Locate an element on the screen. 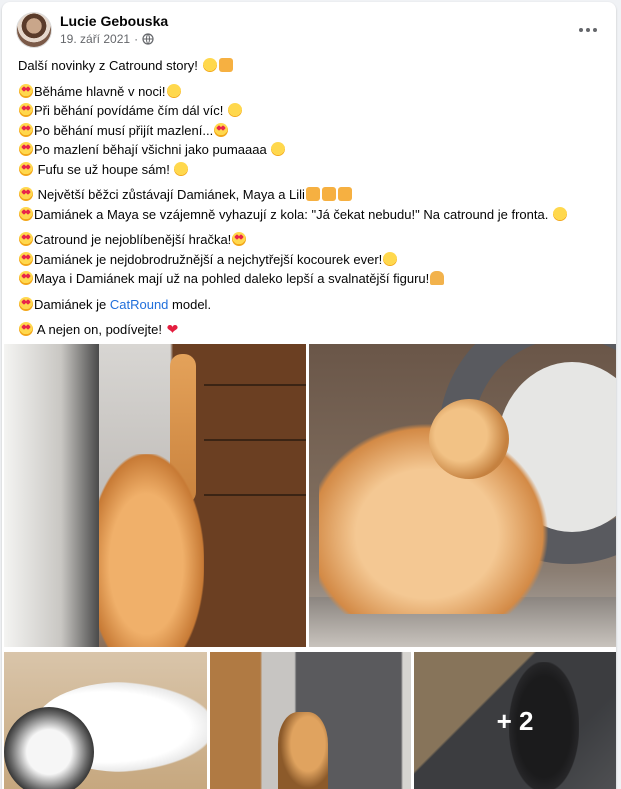  model-line: Damiánek je CatRound model. is located at coordinates (309, 305).